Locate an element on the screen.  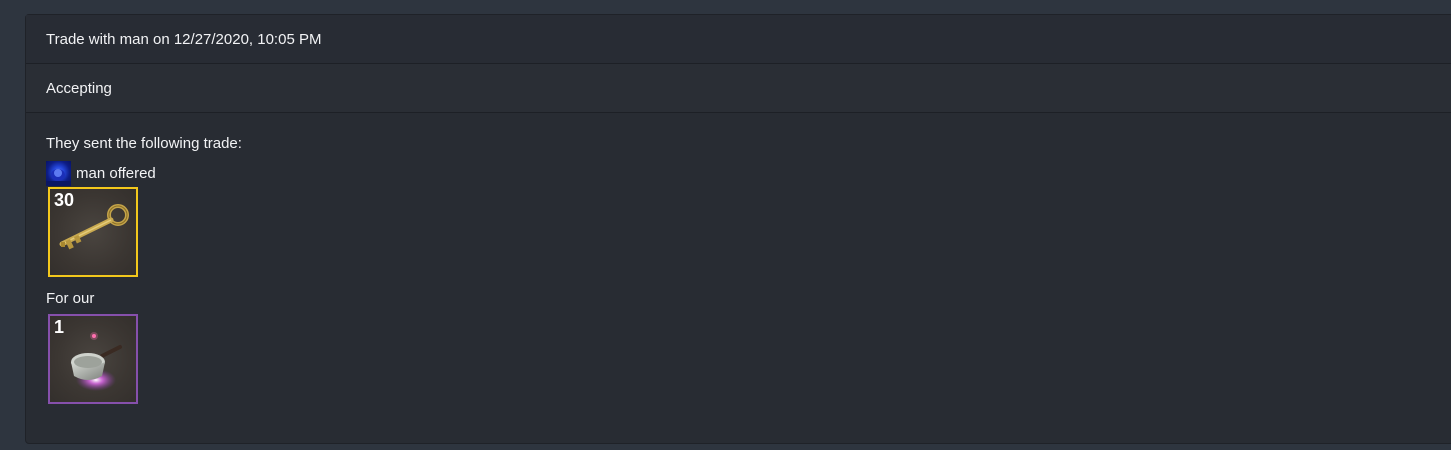
for-our-label: For our is located at coordinates (70, 298).